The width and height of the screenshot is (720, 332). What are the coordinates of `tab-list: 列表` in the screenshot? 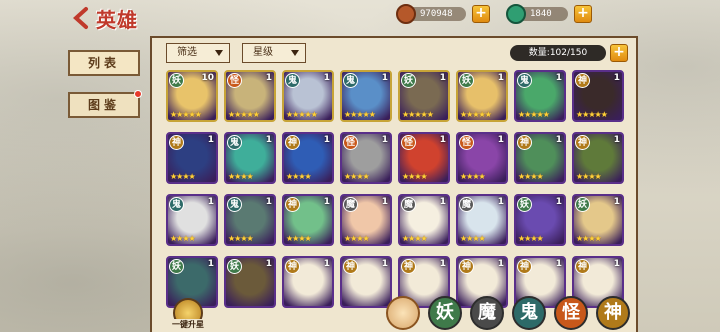 It's located at (104, 63).